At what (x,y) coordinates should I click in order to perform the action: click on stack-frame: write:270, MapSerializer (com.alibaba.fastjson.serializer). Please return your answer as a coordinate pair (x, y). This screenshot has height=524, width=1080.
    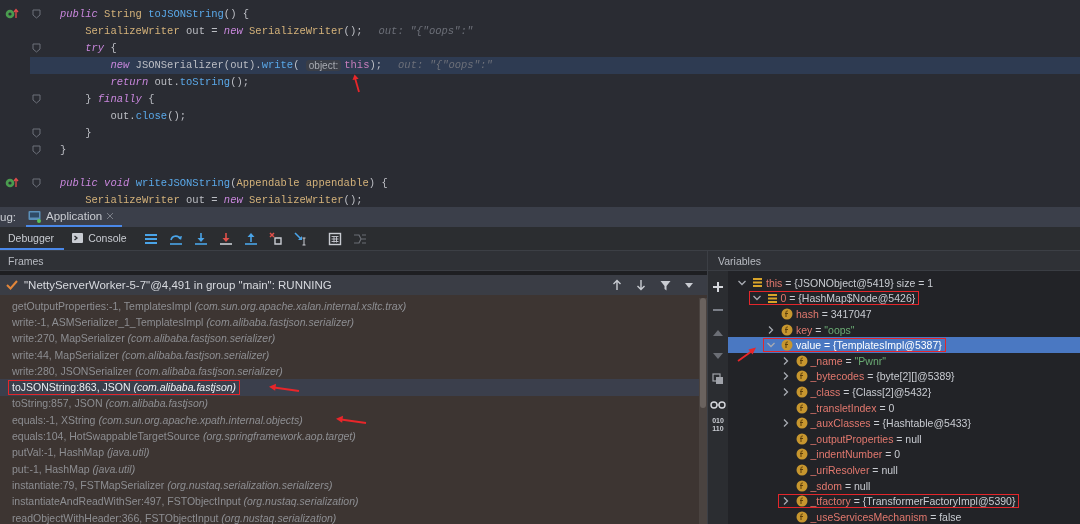
    Looking at the image, I should click on (144, 339).